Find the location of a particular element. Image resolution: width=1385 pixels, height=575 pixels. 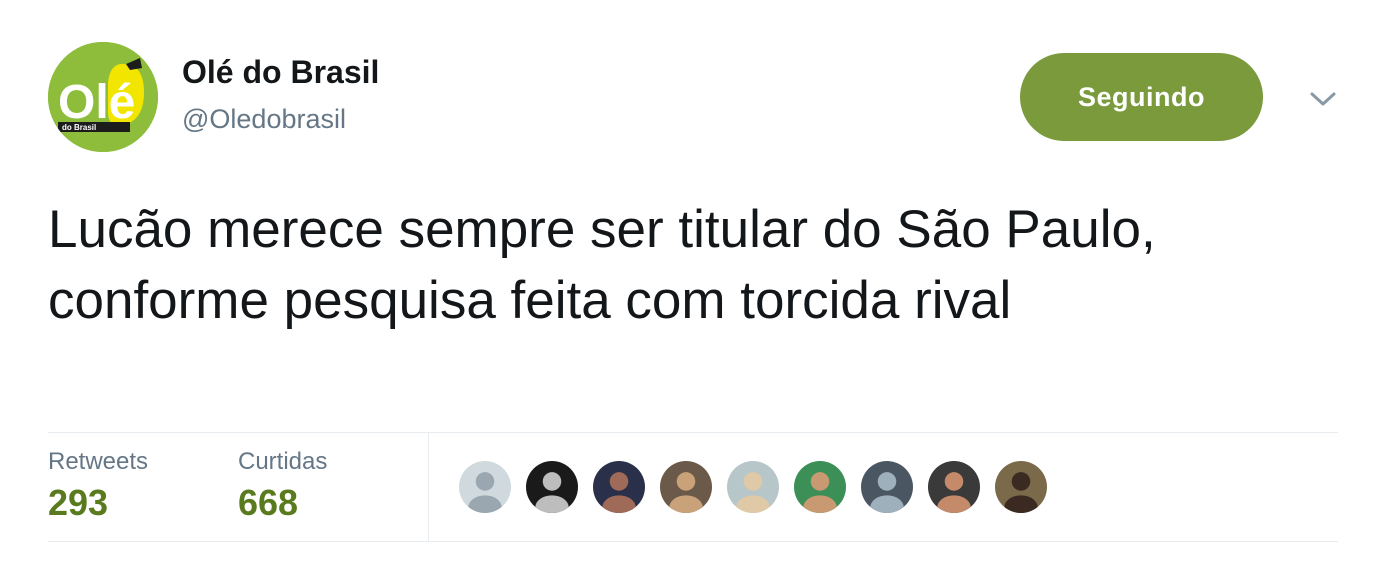

profile-avatar: Olé do Brasil is located at coordinates (103, 97).